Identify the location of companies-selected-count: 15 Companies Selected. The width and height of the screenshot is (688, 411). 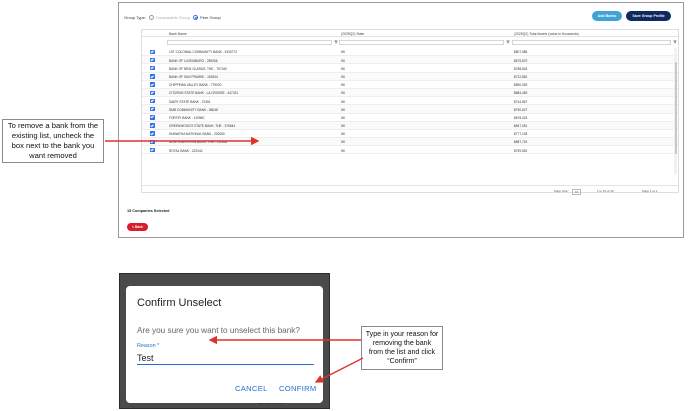
(148, 211).